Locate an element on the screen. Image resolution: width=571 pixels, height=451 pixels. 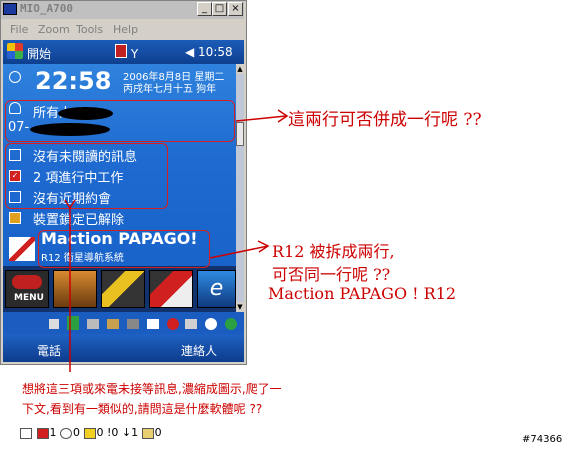
alert-count: !0 is located at coordinates (113, 432).